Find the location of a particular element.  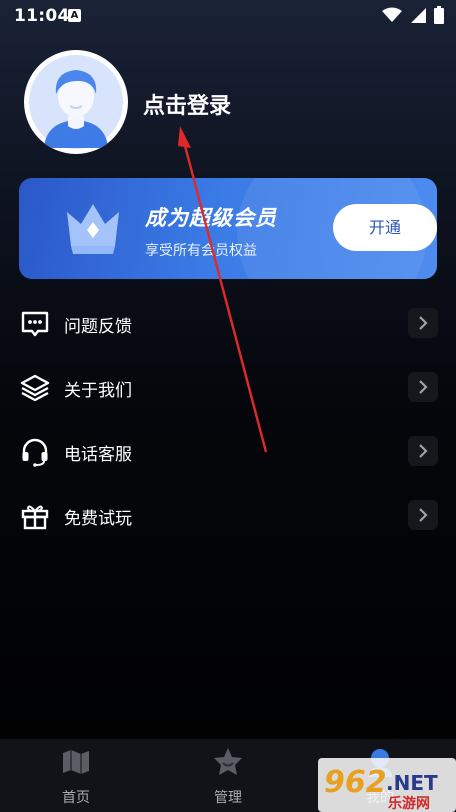

watermark-graphic: 962 .NET 乐游网 is located at coordinates (387, 785).